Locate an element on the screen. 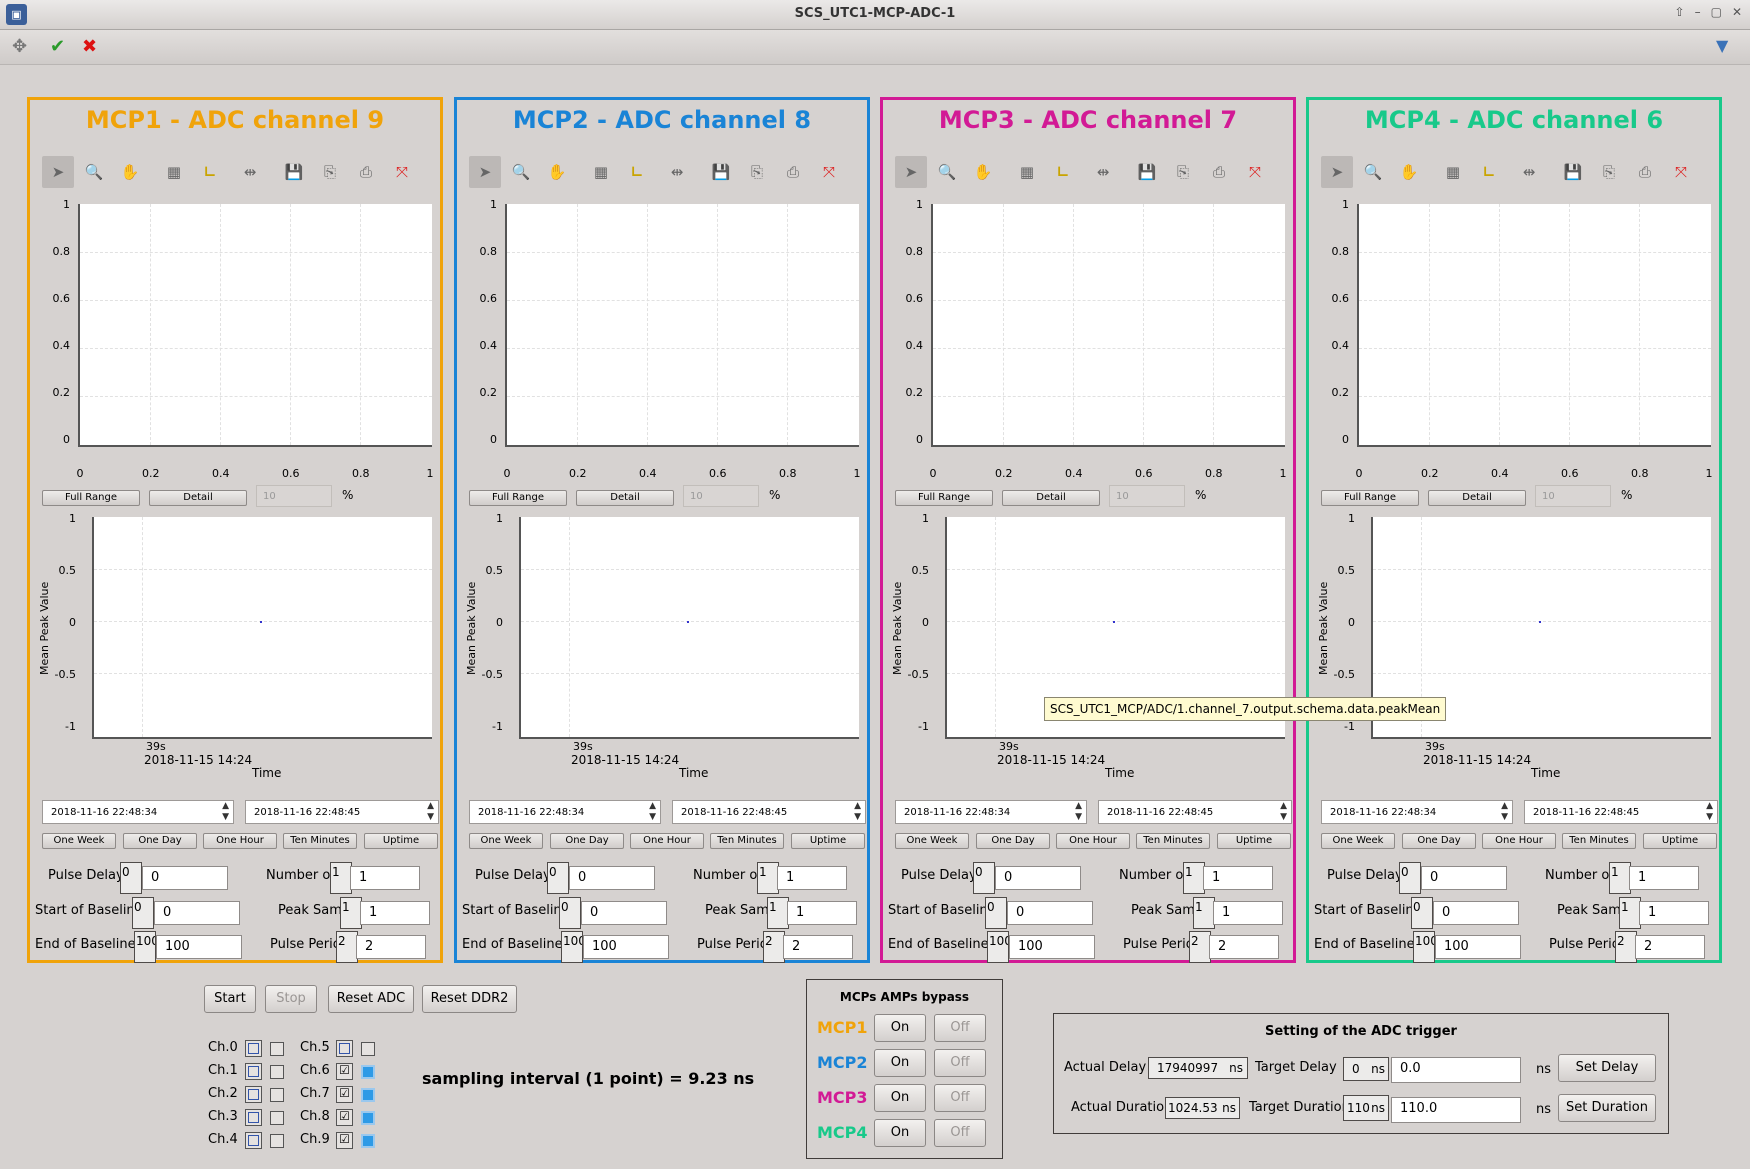 The image size is (1750, 1169). apply-icon: ✔ is located at coordinates (57, 46).